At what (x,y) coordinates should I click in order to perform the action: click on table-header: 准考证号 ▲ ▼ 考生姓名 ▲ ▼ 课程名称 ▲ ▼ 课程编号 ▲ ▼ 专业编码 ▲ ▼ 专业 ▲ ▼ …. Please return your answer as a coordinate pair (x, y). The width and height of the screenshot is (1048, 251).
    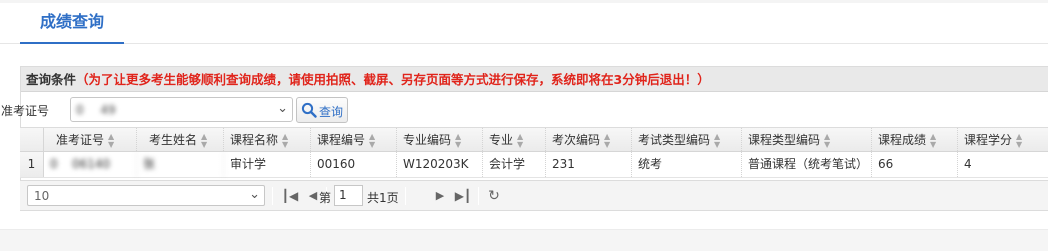
    Looking at the image, I should click on (534, 139).